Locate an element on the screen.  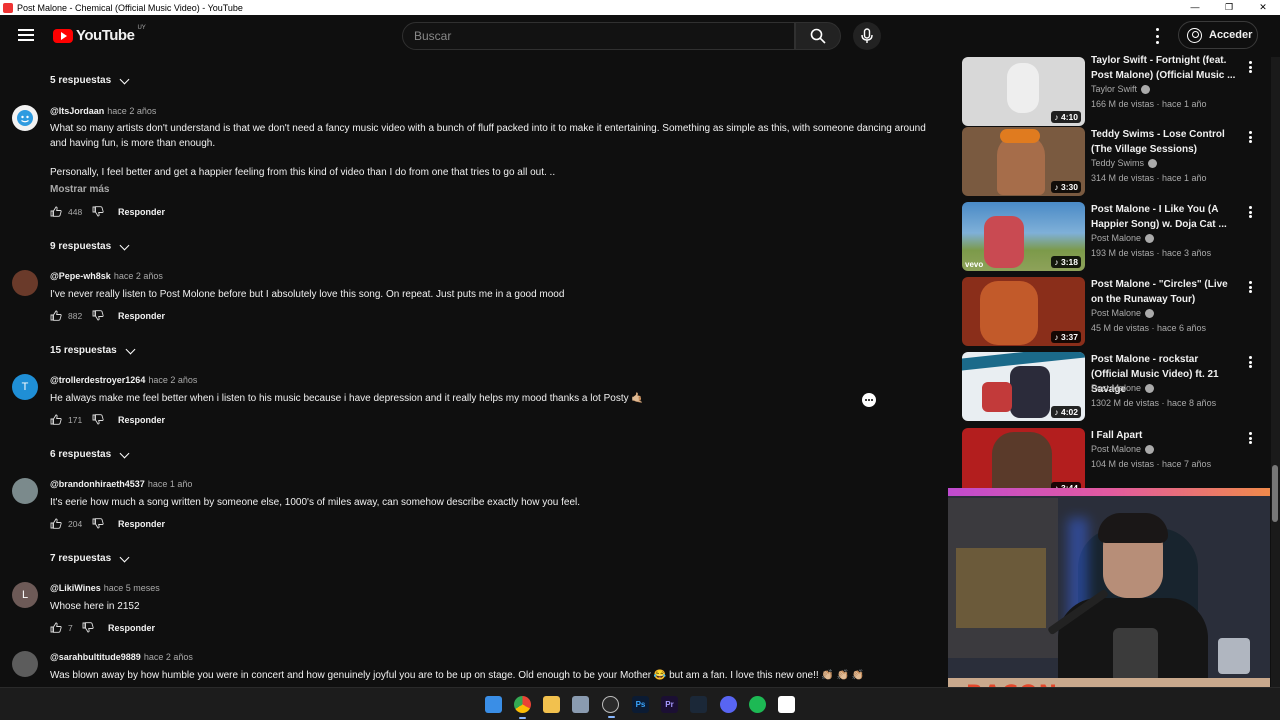
video-channel: Teddy Swims is located at coordinates (1124, 163).